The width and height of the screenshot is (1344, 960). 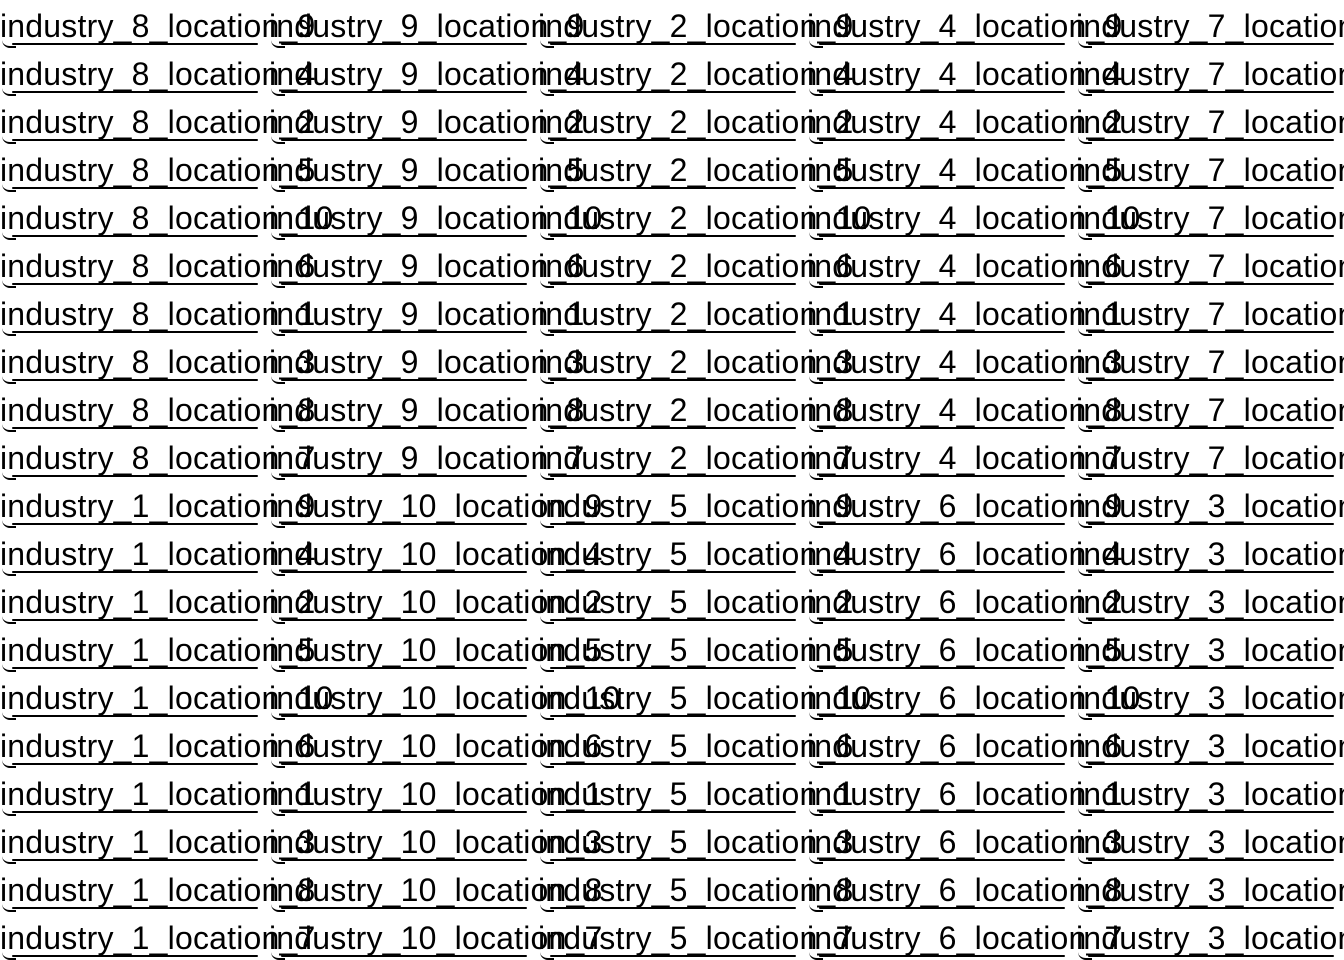 What do you see at coordinates (157, 936) in the screenshot?
I see `label-cell: industry_1_location_7` at bounding box center [157, 936].